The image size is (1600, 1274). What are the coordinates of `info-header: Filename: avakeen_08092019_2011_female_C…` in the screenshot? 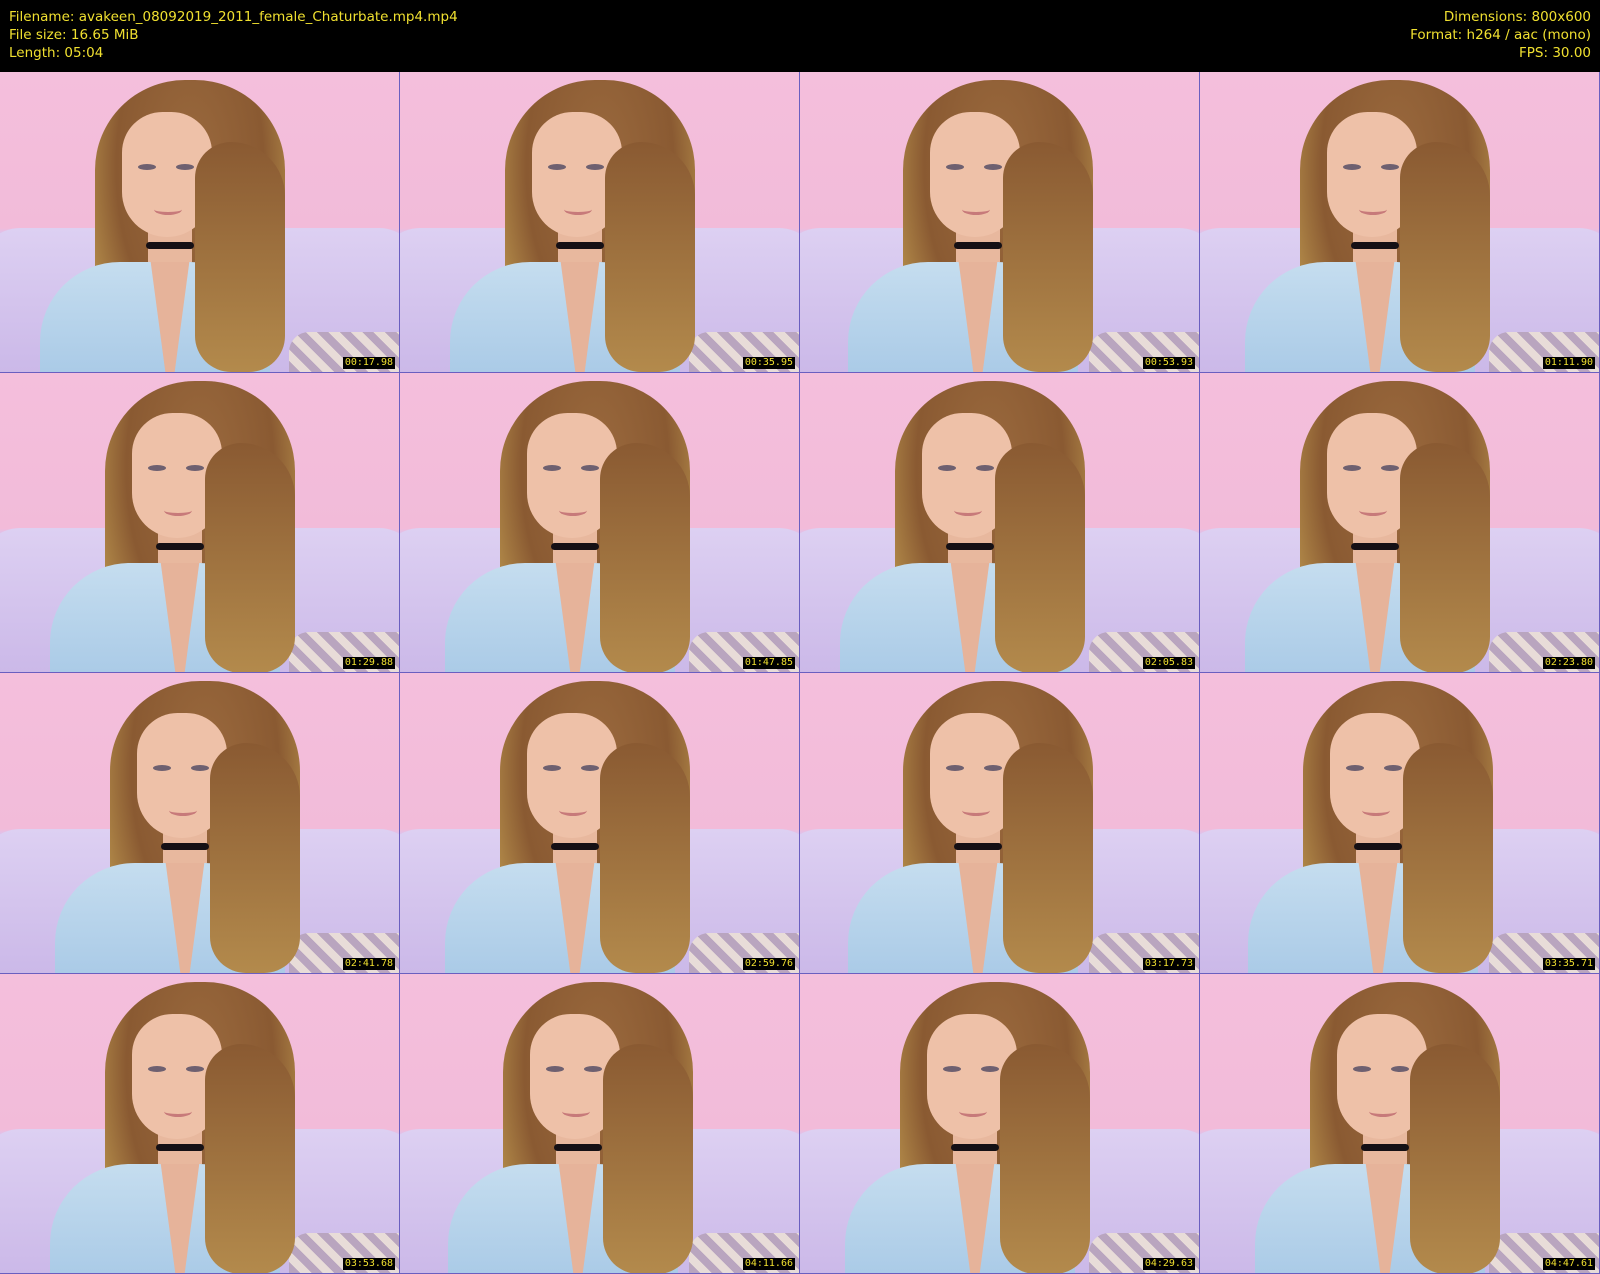 It's located at (800, 36).